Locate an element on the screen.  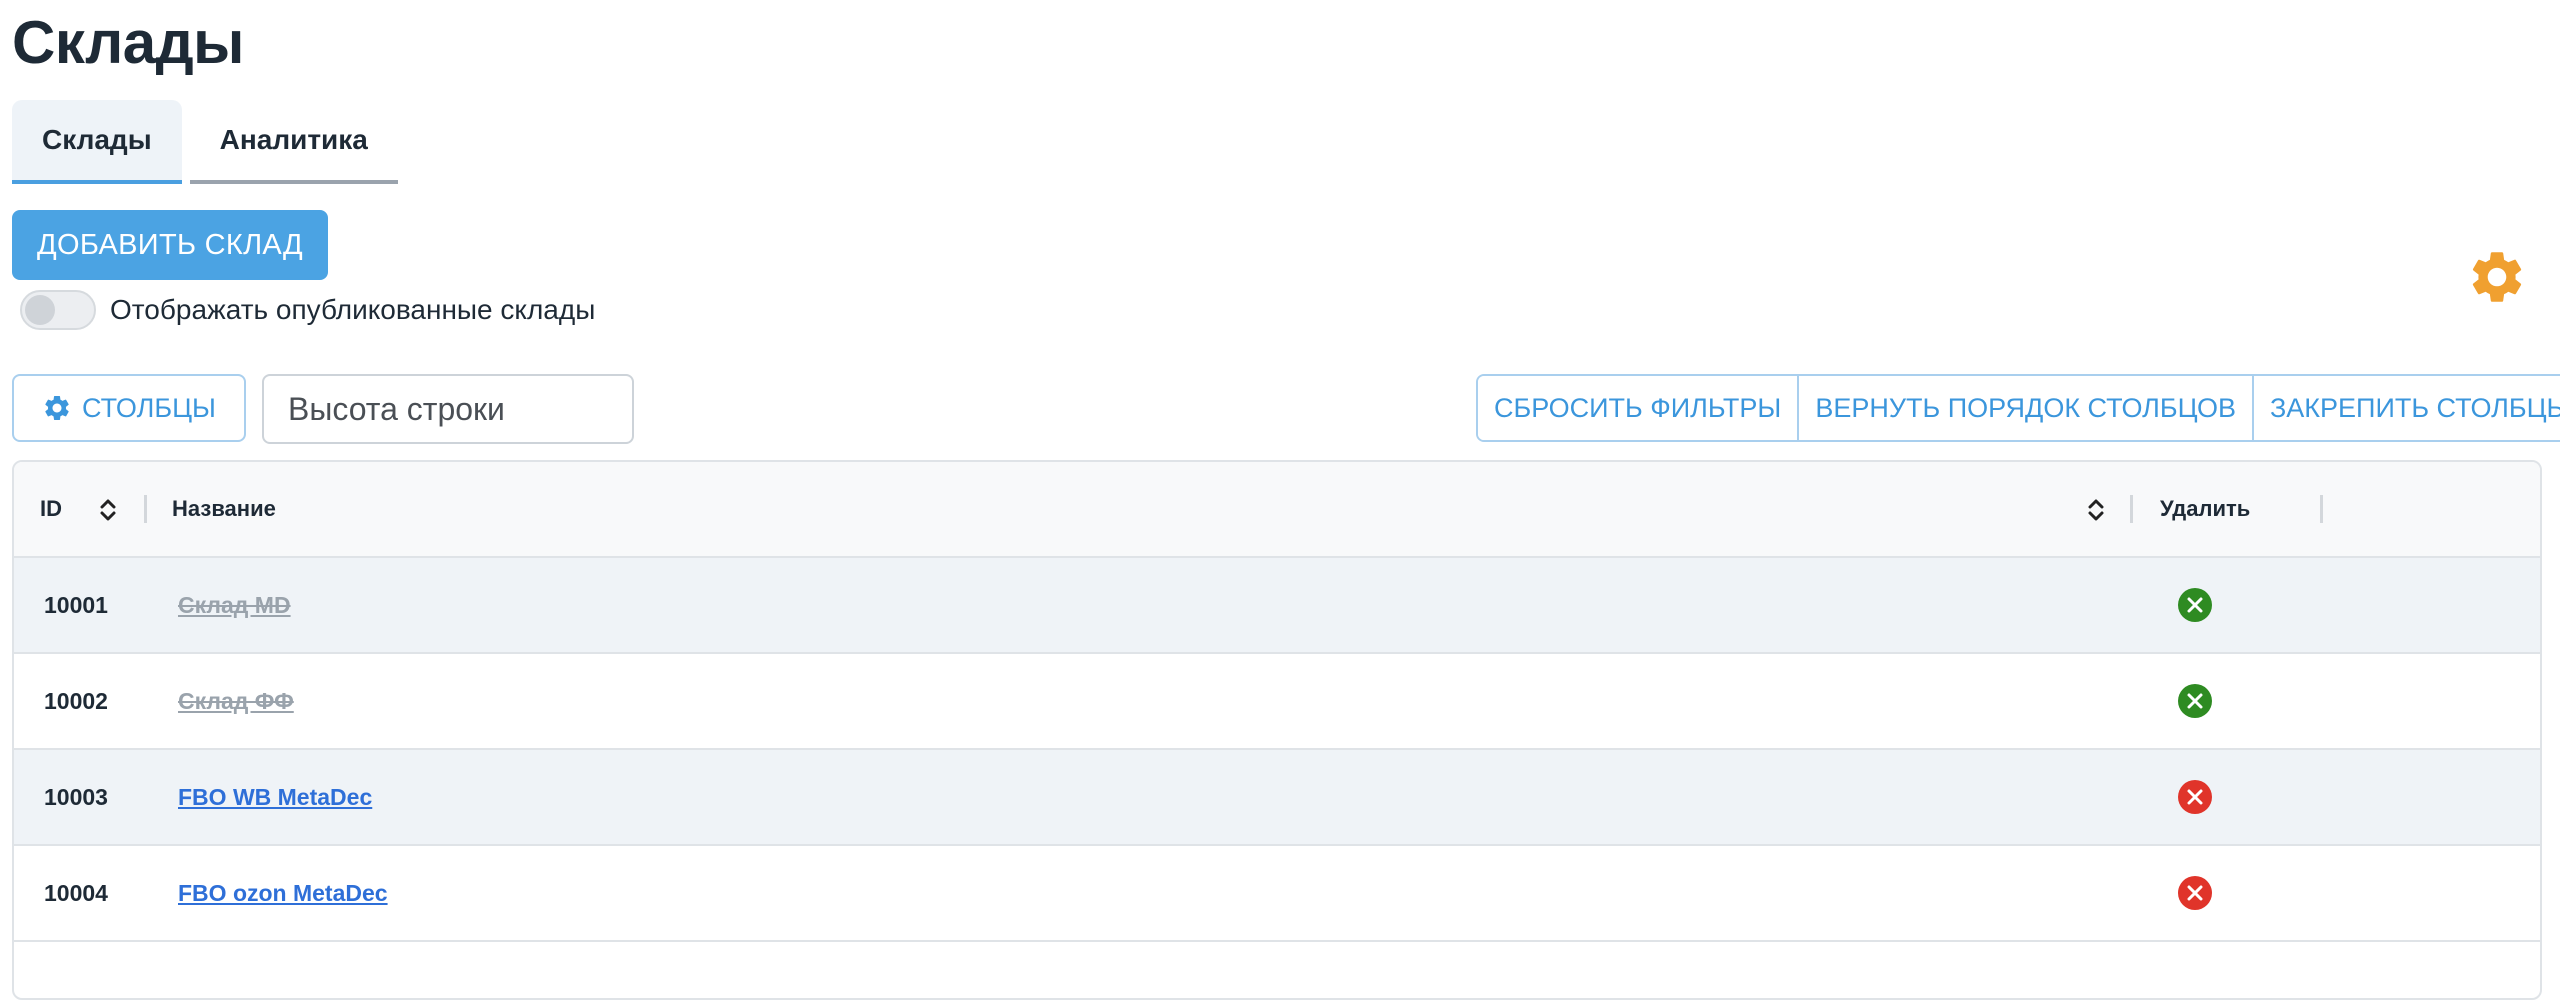
table-header: ID Название Удалить is located at coordinates (1277, 510).